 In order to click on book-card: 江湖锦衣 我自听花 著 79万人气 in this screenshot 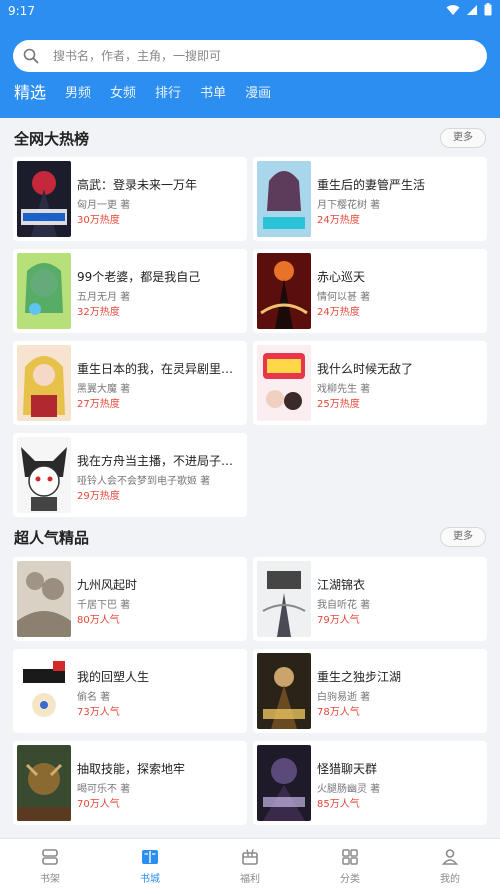, I will do `click(370, 599)`.